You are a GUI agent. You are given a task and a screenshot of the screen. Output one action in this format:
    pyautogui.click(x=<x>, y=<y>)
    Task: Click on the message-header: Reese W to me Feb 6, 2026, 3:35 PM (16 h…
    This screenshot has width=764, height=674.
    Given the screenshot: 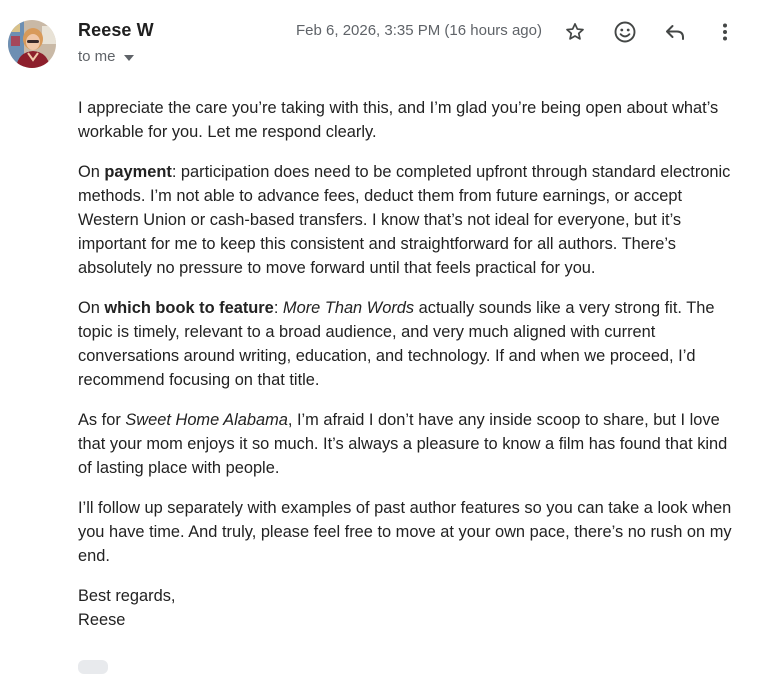 What is the action you would take?
    pyautogui.click(x=382, y=40)
    